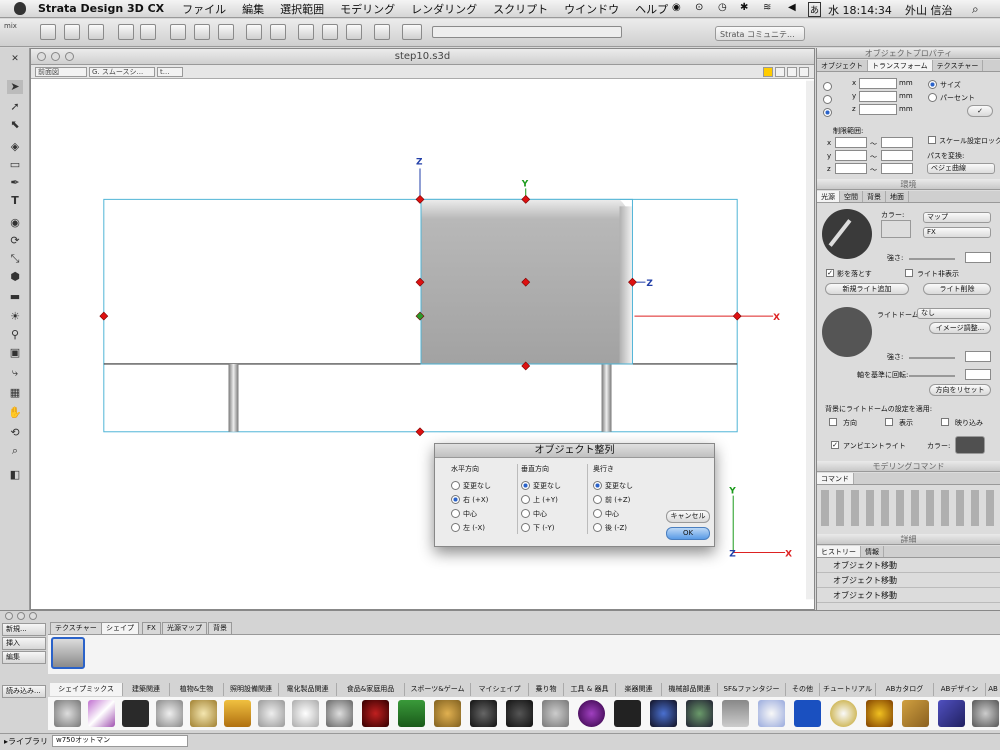 The width and height of the screenshot is (1000, 750). I want to click on shape-item-cup, so click(203, 713).